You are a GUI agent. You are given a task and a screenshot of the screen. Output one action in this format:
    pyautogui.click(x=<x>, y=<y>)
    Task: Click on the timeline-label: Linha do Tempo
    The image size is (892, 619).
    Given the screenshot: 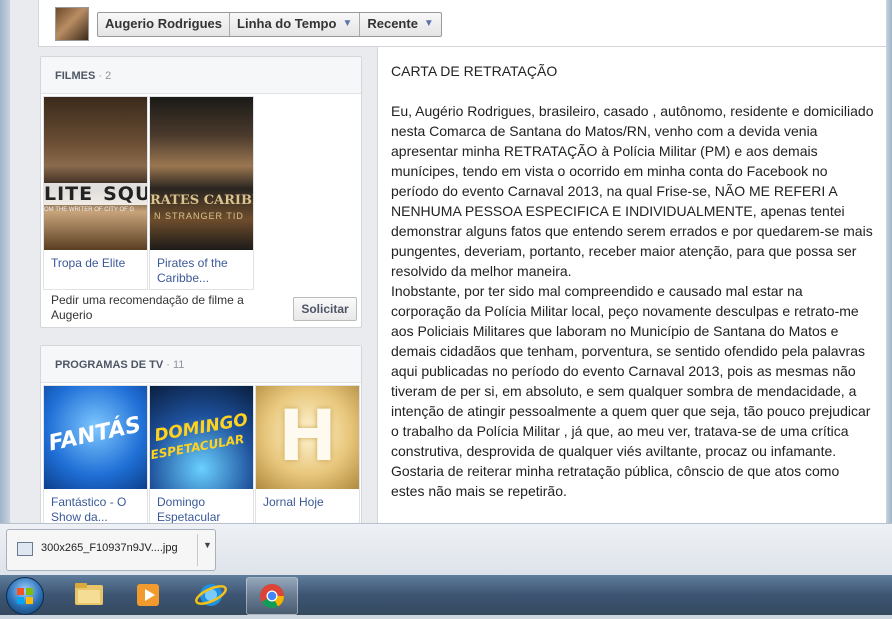 What is the action you would take?
    pyautogui.click(x=287, y=23)
    